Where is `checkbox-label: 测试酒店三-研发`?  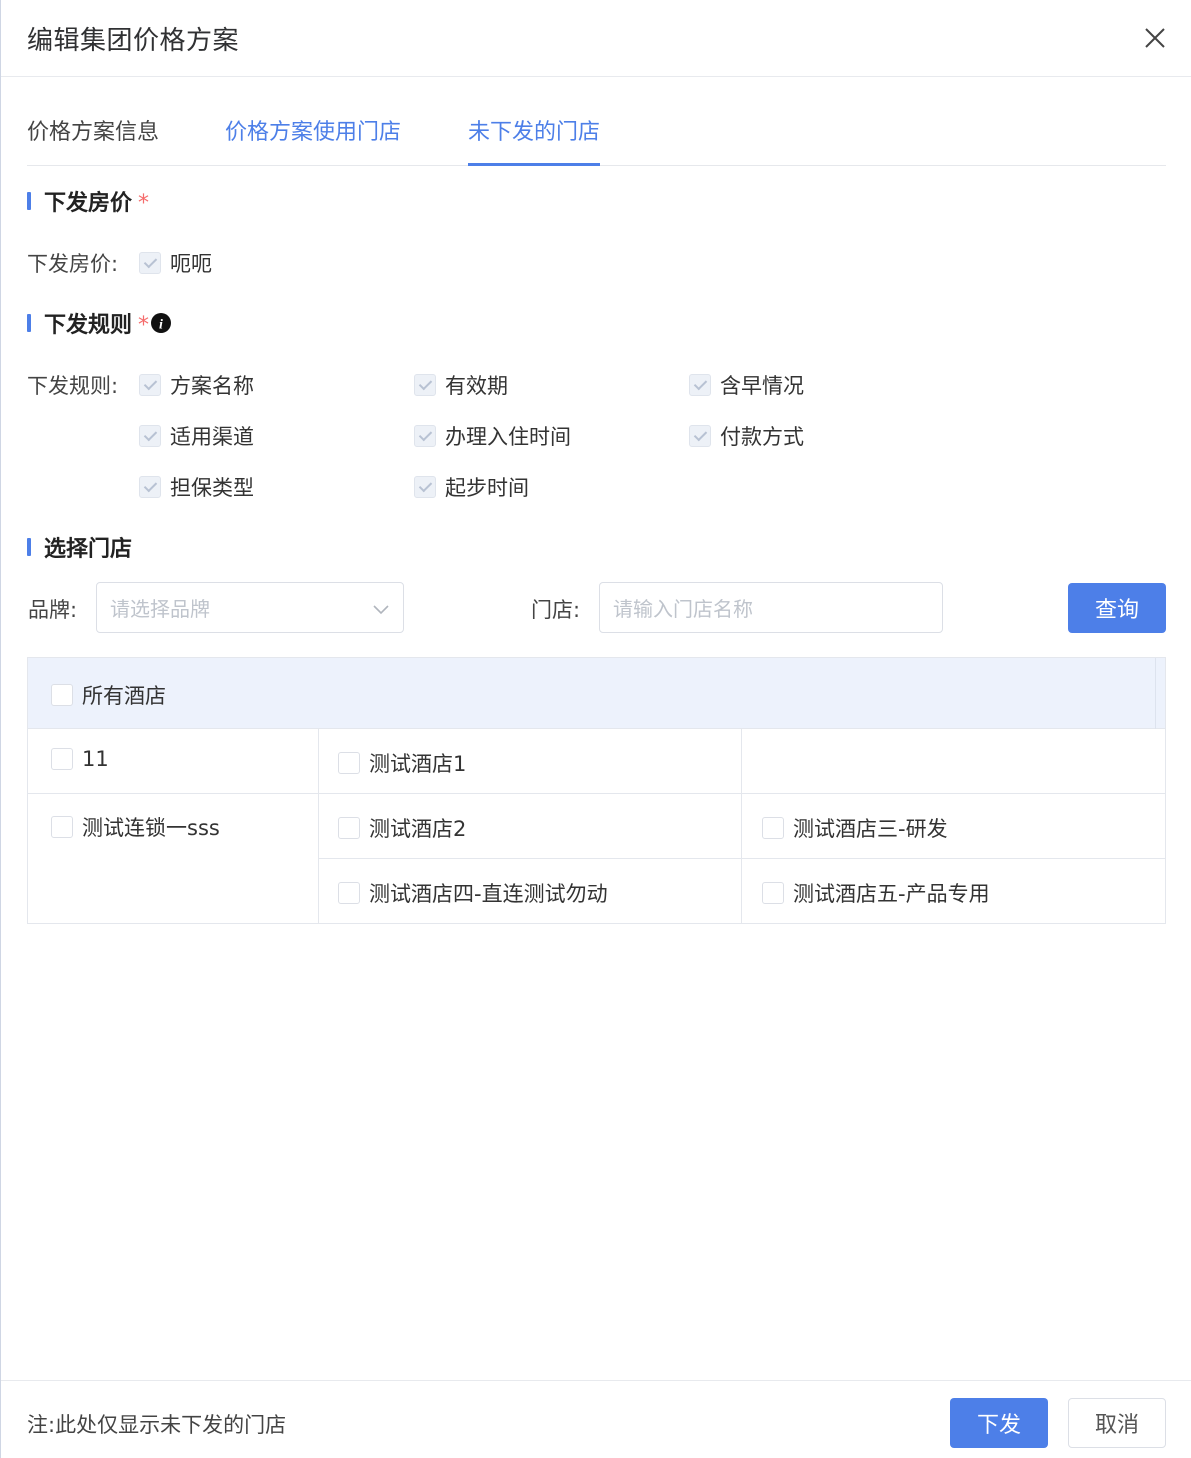 checkbox-label: 测试酒店三-研发 is located at coordinates (870, 829).